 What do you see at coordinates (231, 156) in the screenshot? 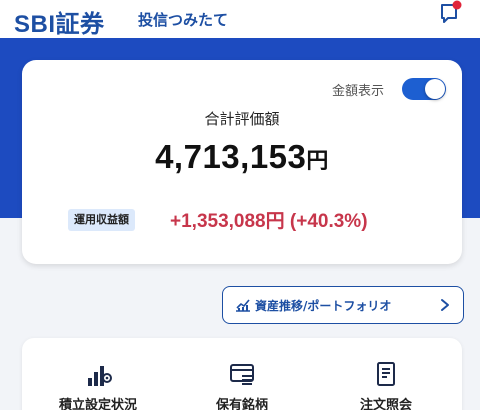
I see `total-value-amount: 4,713,153` at bounding box center [231, 156].